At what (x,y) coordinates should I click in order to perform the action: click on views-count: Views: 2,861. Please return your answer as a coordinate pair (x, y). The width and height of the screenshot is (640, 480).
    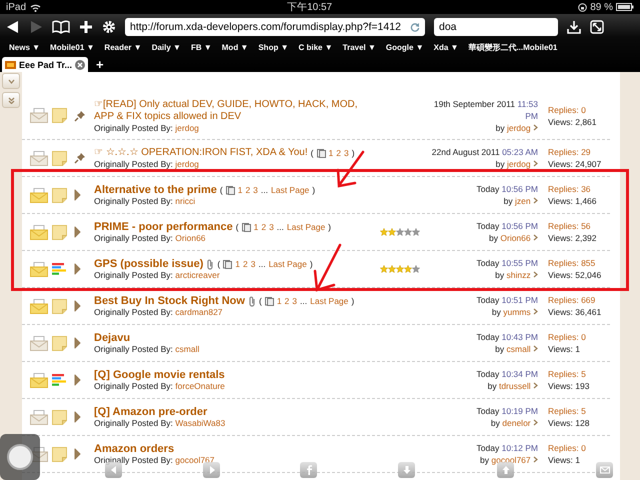
    Looking at the image, I should click on (572, 121).